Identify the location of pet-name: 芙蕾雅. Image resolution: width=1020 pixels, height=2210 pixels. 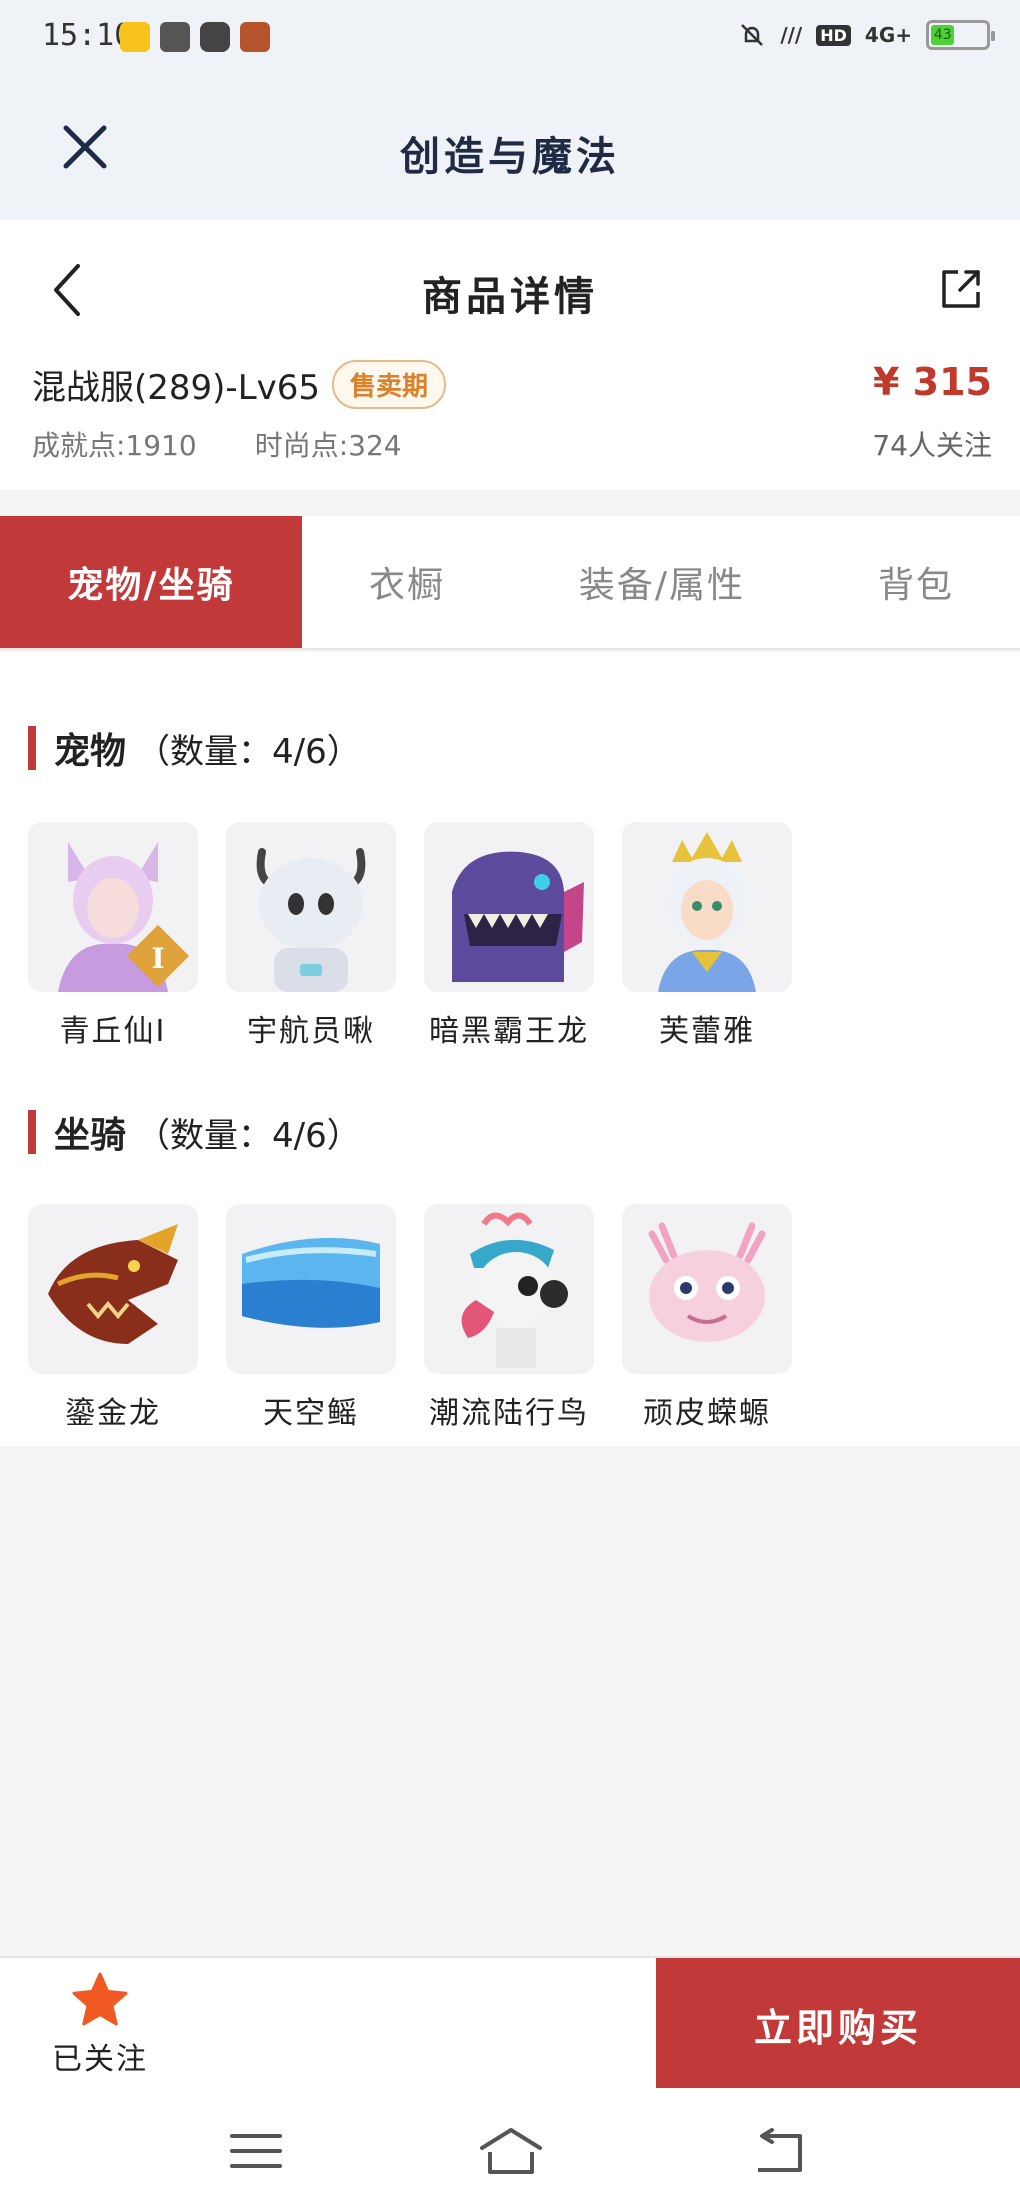
(707, 1031).